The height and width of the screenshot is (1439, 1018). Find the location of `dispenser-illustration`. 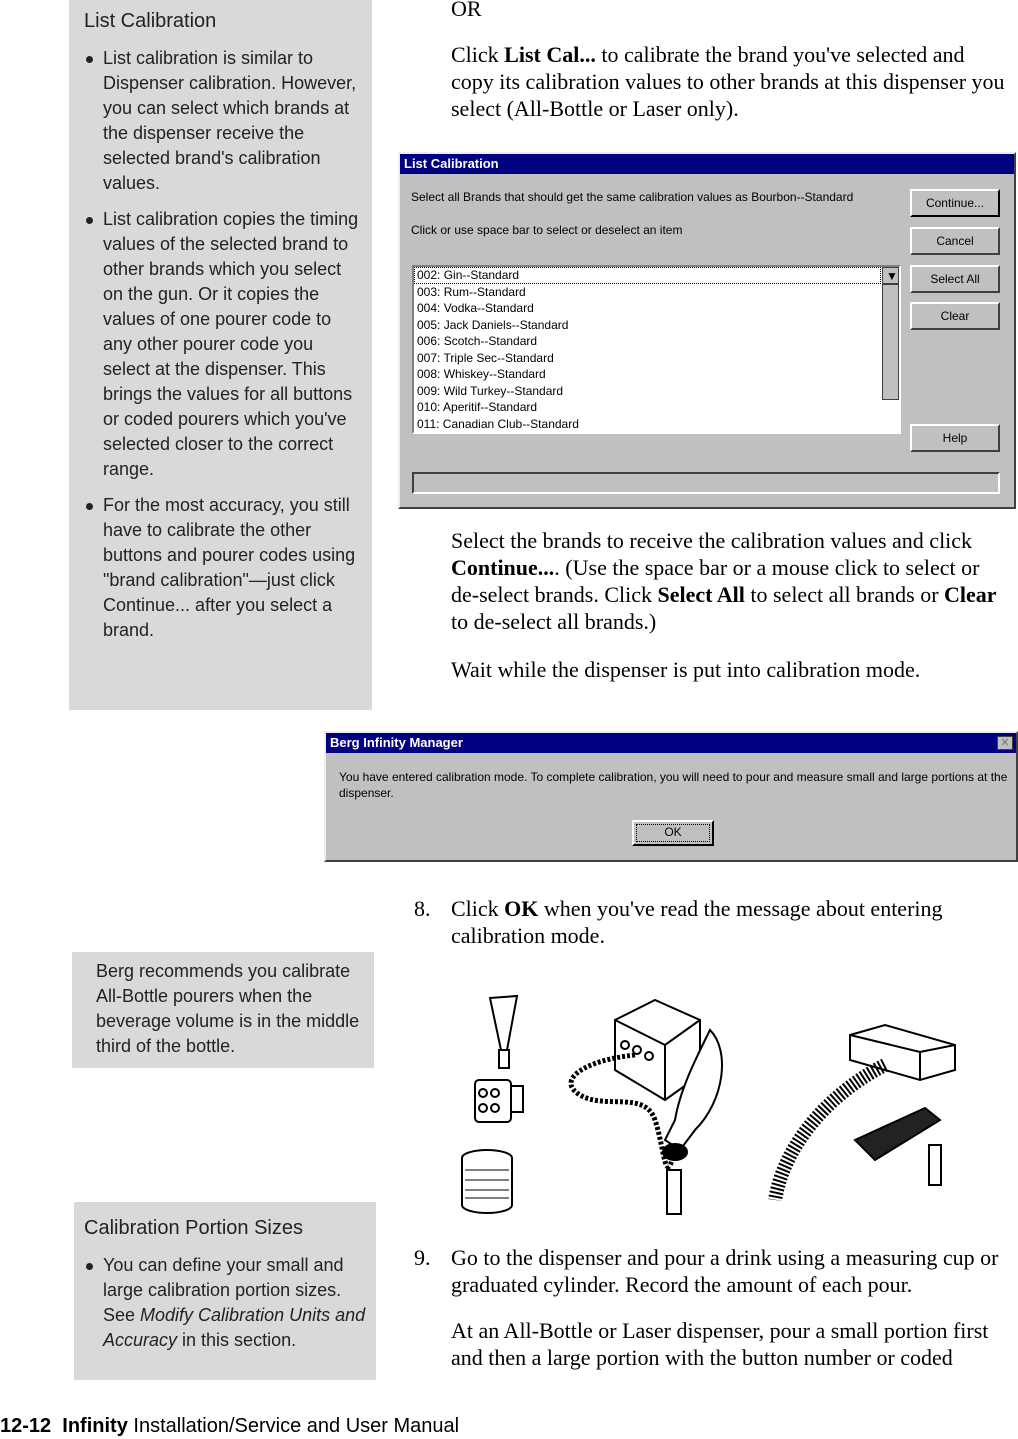

dispenser-illustration is located at coordinates (708, 1104).